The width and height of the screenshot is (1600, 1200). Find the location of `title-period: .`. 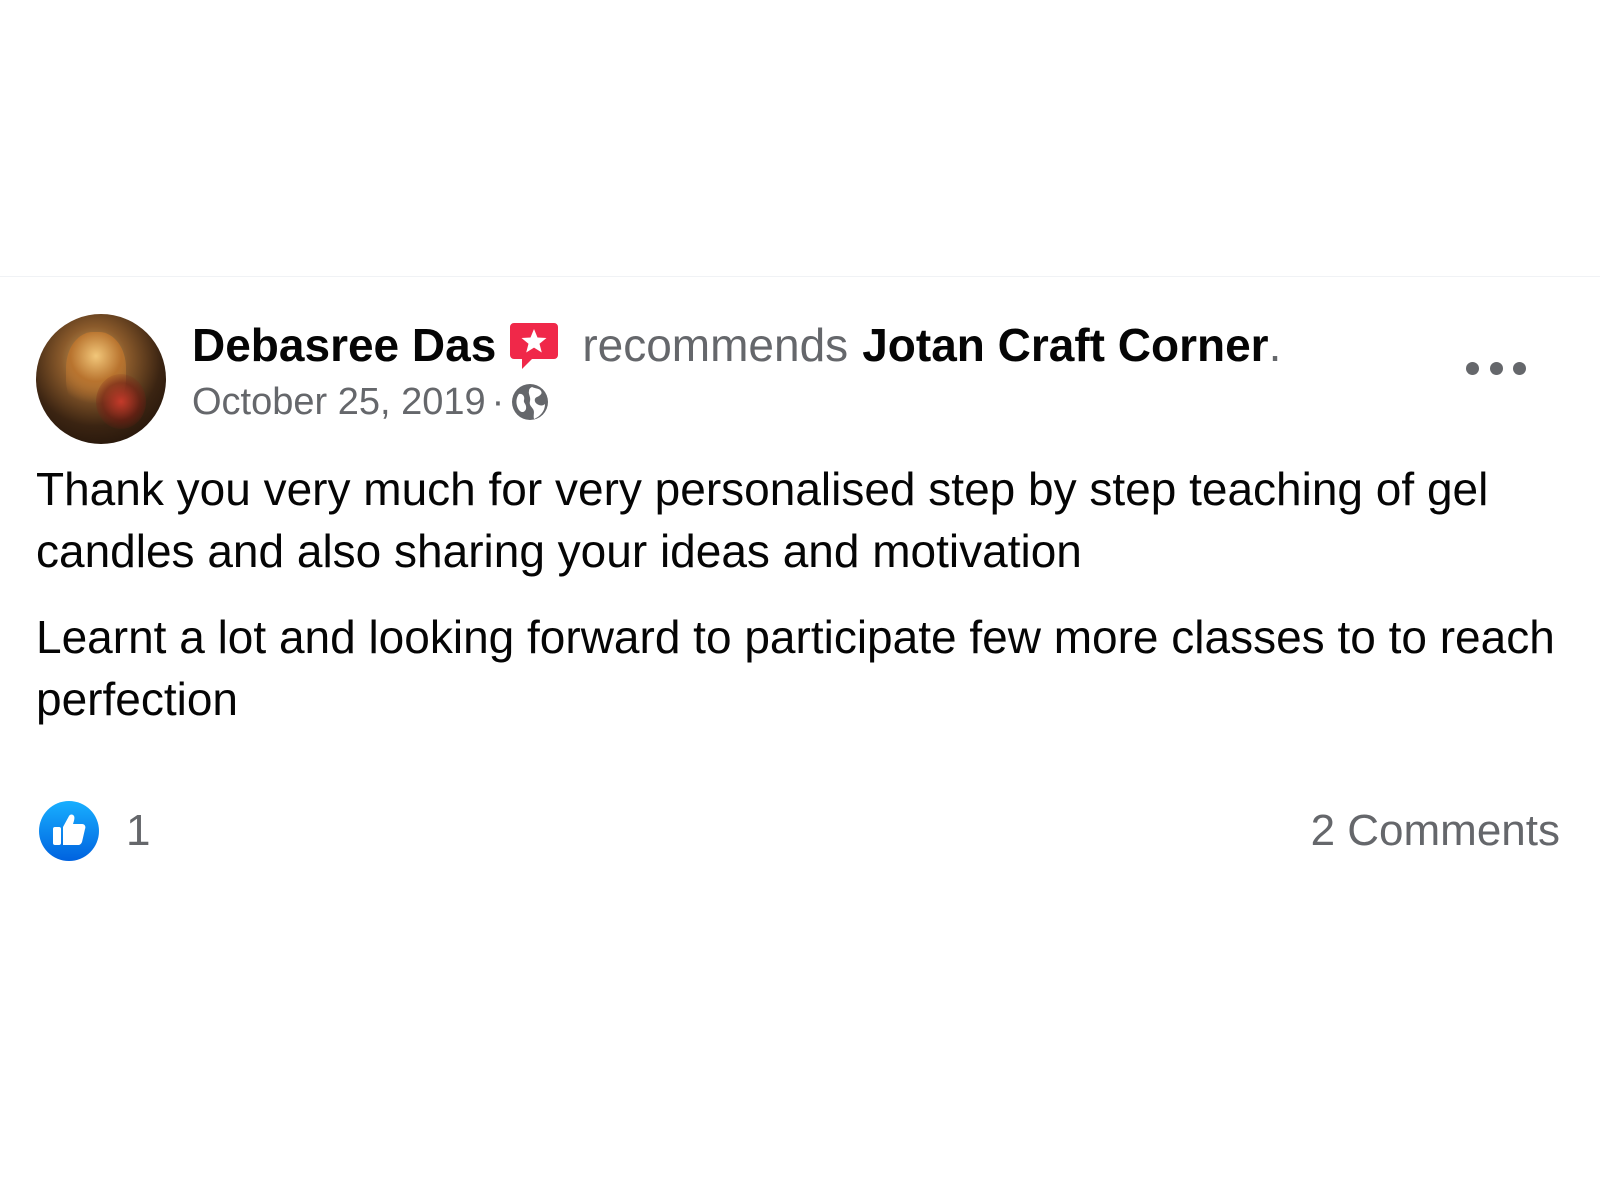

title-period: . is located at coordinates (1275, 345).